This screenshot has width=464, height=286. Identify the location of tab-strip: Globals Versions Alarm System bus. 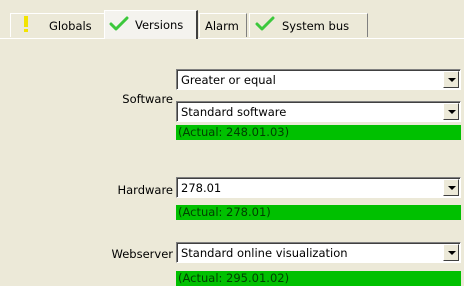
(232, 19).